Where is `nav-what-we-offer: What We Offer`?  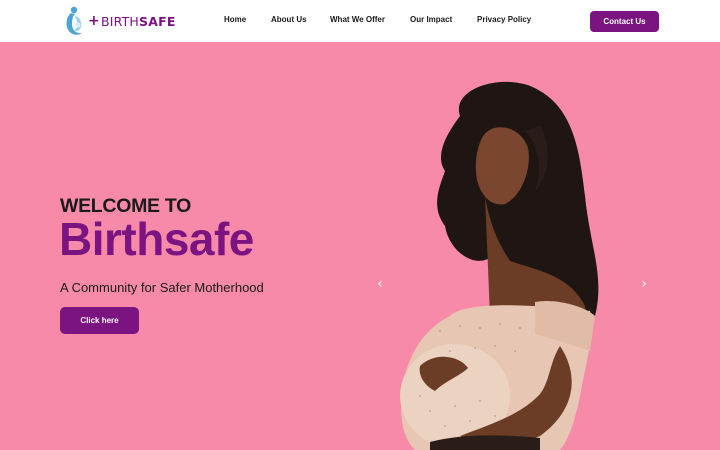
nav-what-we-offer: What We Offer is located at coordinates (357, 19).